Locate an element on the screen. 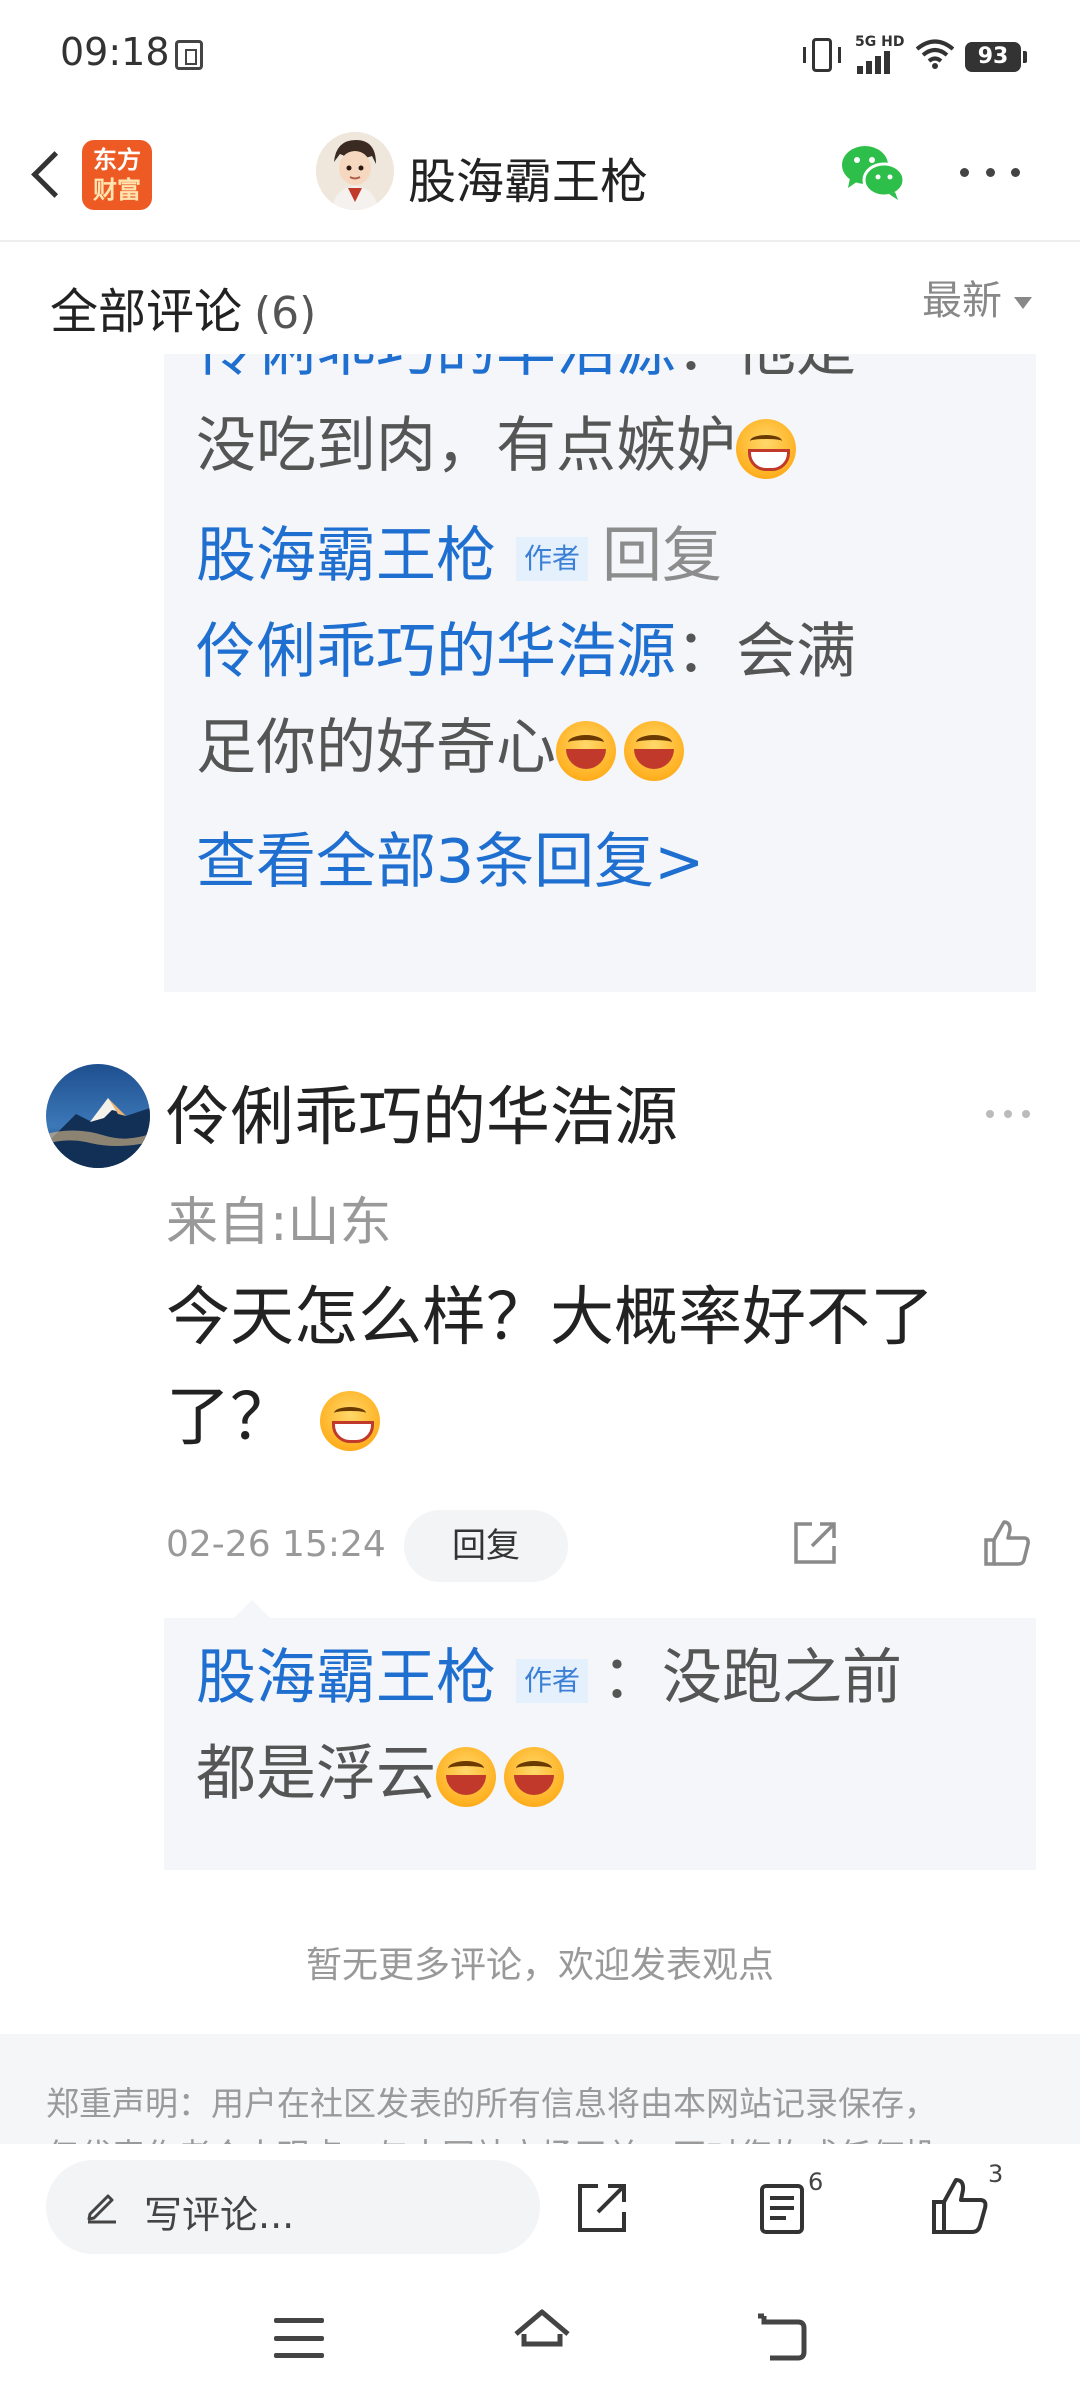 Image resolution: width=1080 pixels, height=2400 pixels. page-title: 股海霸王枪 is located at coordinates (528, 182).